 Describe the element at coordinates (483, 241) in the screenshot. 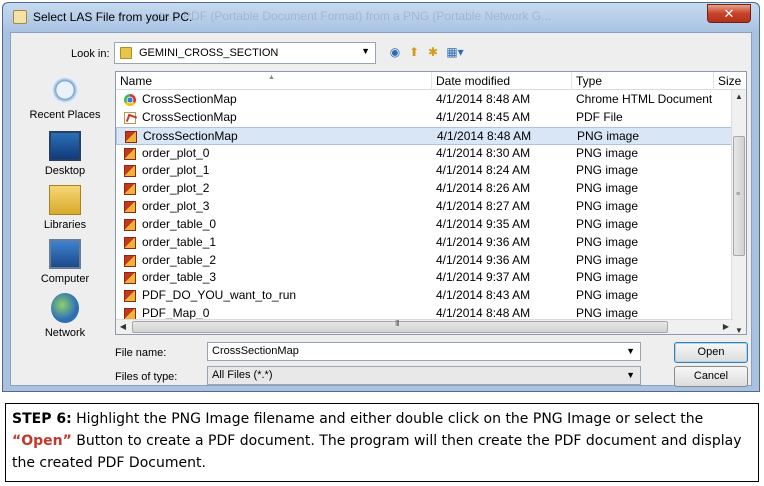

I see `file-date-cell: 4/1/2014 9:36 AM` at that location.